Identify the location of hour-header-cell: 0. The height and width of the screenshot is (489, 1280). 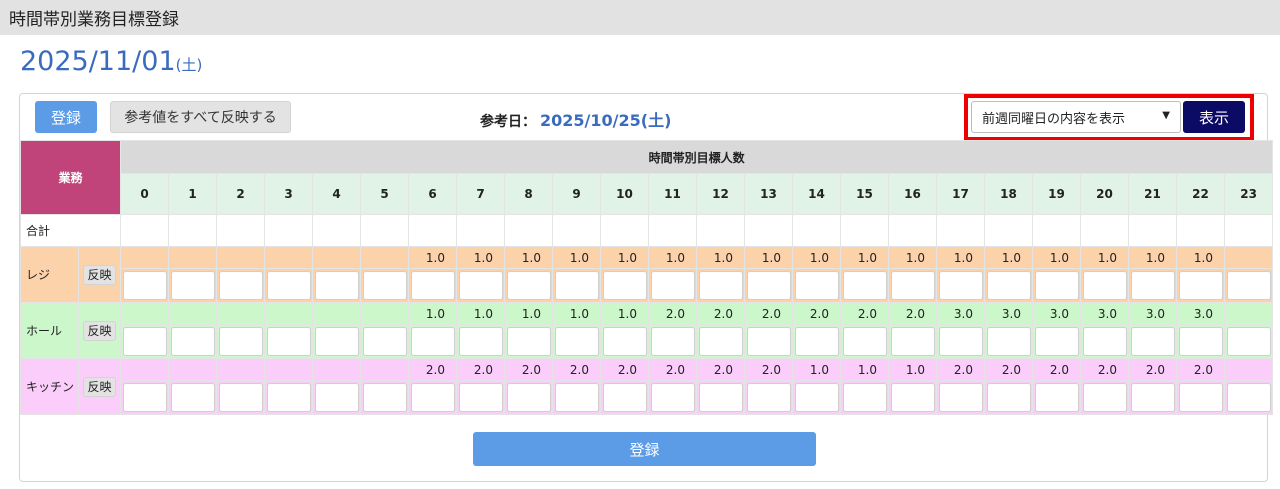
(145, 194).